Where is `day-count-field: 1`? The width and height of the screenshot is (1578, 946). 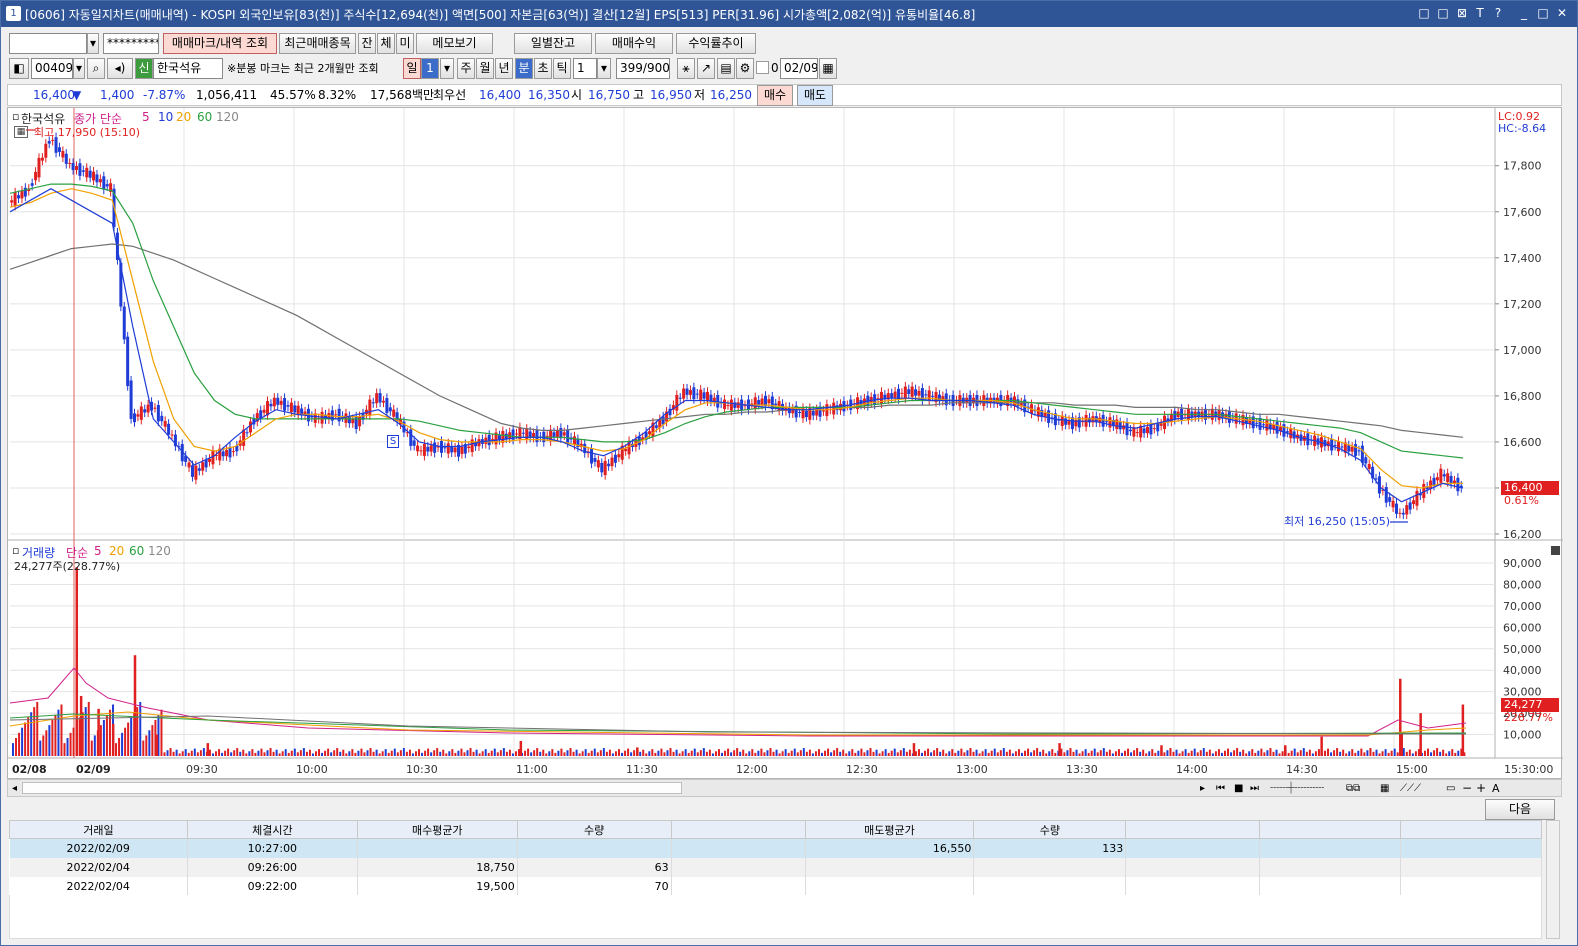
day-count-field: 1 is located at coordinates (430, 68).